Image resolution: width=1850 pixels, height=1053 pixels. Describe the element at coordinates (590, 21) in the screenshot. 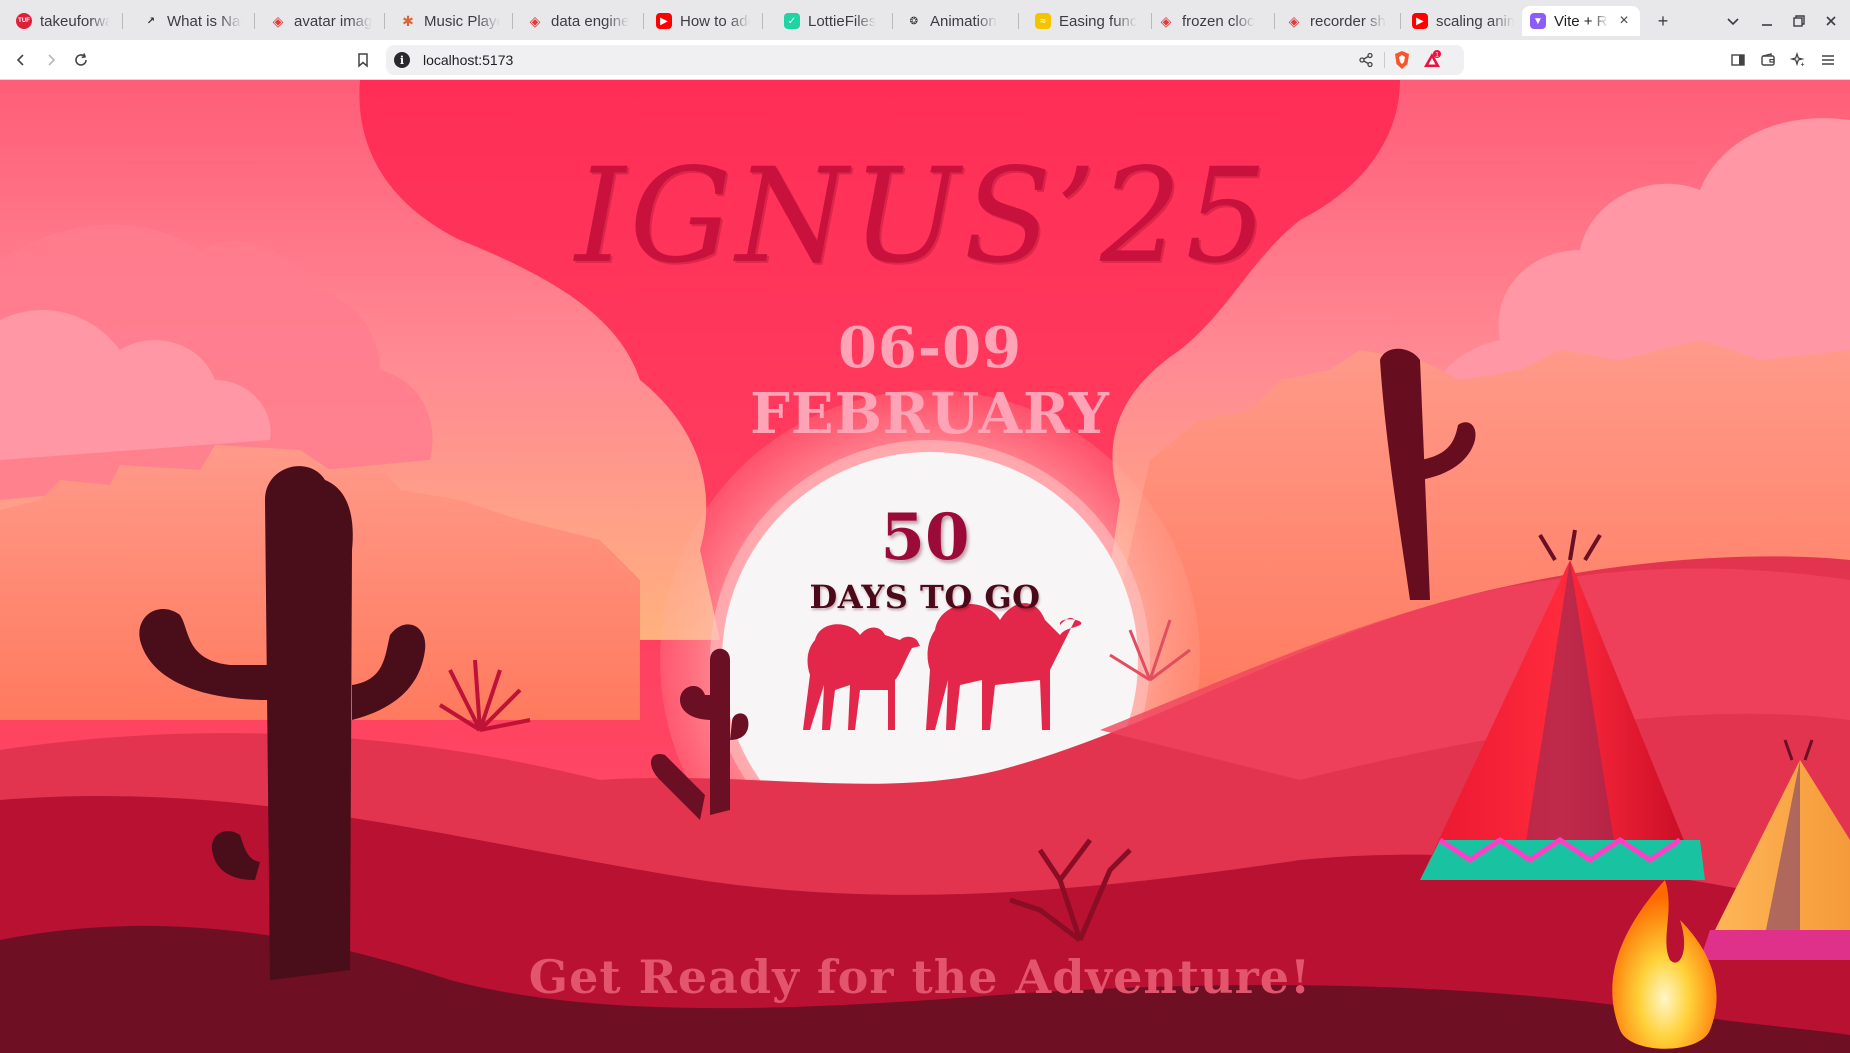

I see `tab-title: data engine` at that location.